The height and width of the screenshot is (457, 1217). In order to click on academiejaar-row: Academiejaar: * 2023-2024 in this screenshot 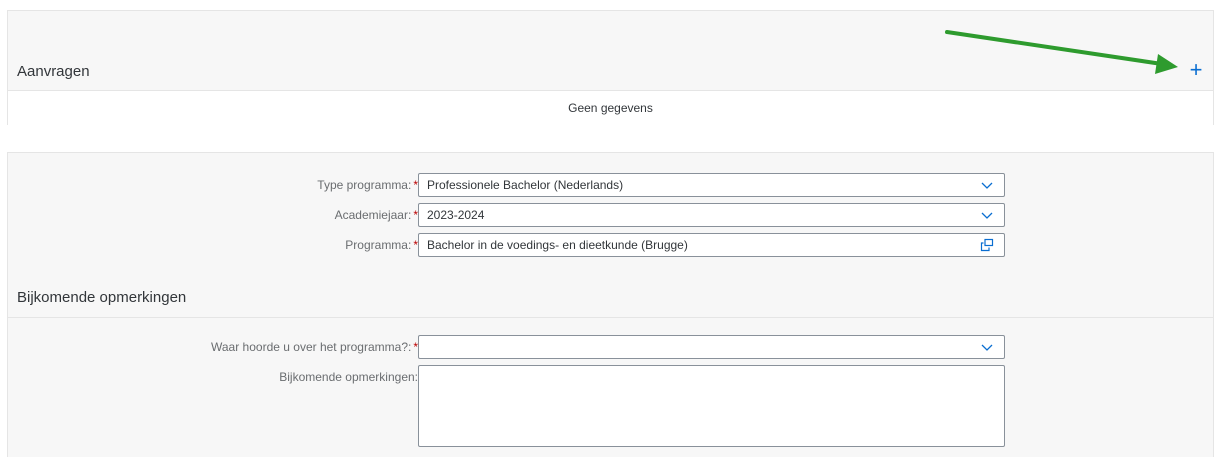, I will do `click(610, 215)`.